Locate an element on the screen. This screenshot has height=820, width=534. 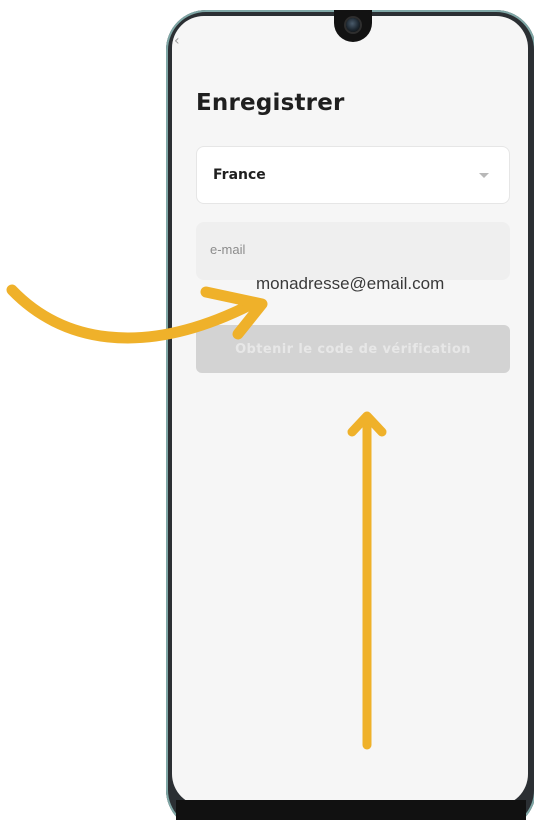
email-field: e-mail is located at coordinates (353, 251).